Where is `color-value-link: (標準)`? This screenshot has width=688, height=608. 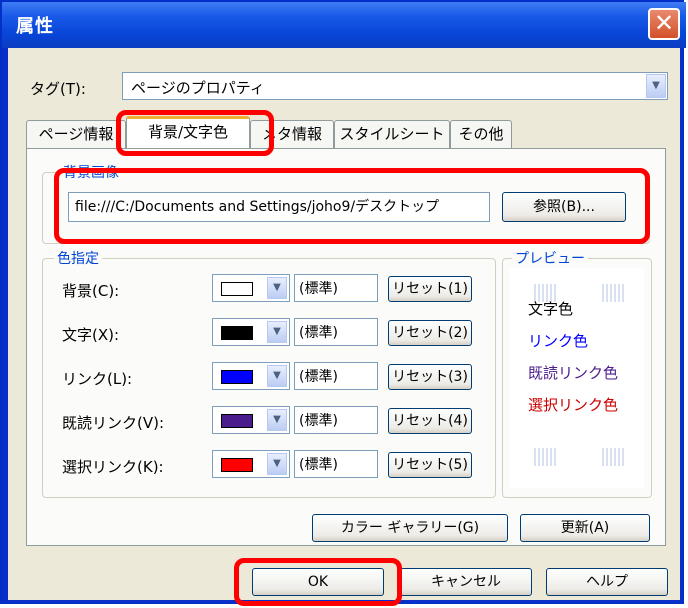
color-value-link: (標準) is located at coordinates (336, 376).